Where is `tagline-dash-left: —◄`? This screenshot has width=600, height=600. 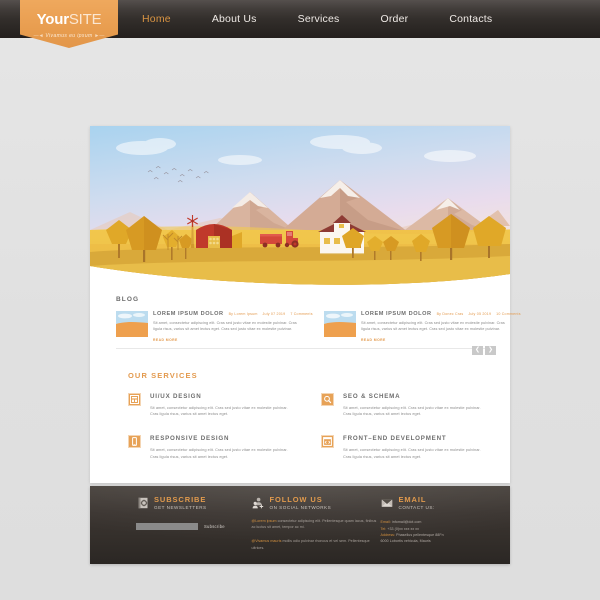
tagline-dash-left: —◄ is located at coordinates (38, 36).